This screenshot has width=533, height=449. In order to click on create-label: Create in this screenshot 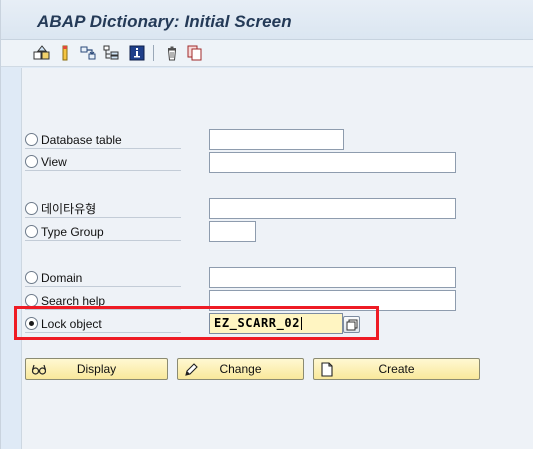, I will do `click(396, 369)`.